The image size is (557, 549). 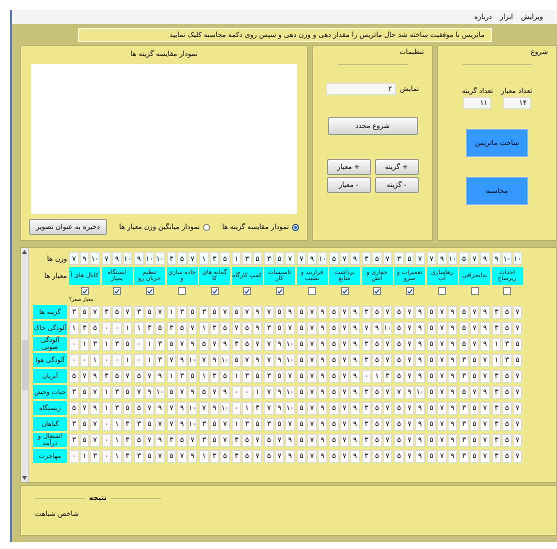 What do you see at coordinates (25, 365) in the screenshot?
I see `scrollbar` at bounding box center [25, 365].